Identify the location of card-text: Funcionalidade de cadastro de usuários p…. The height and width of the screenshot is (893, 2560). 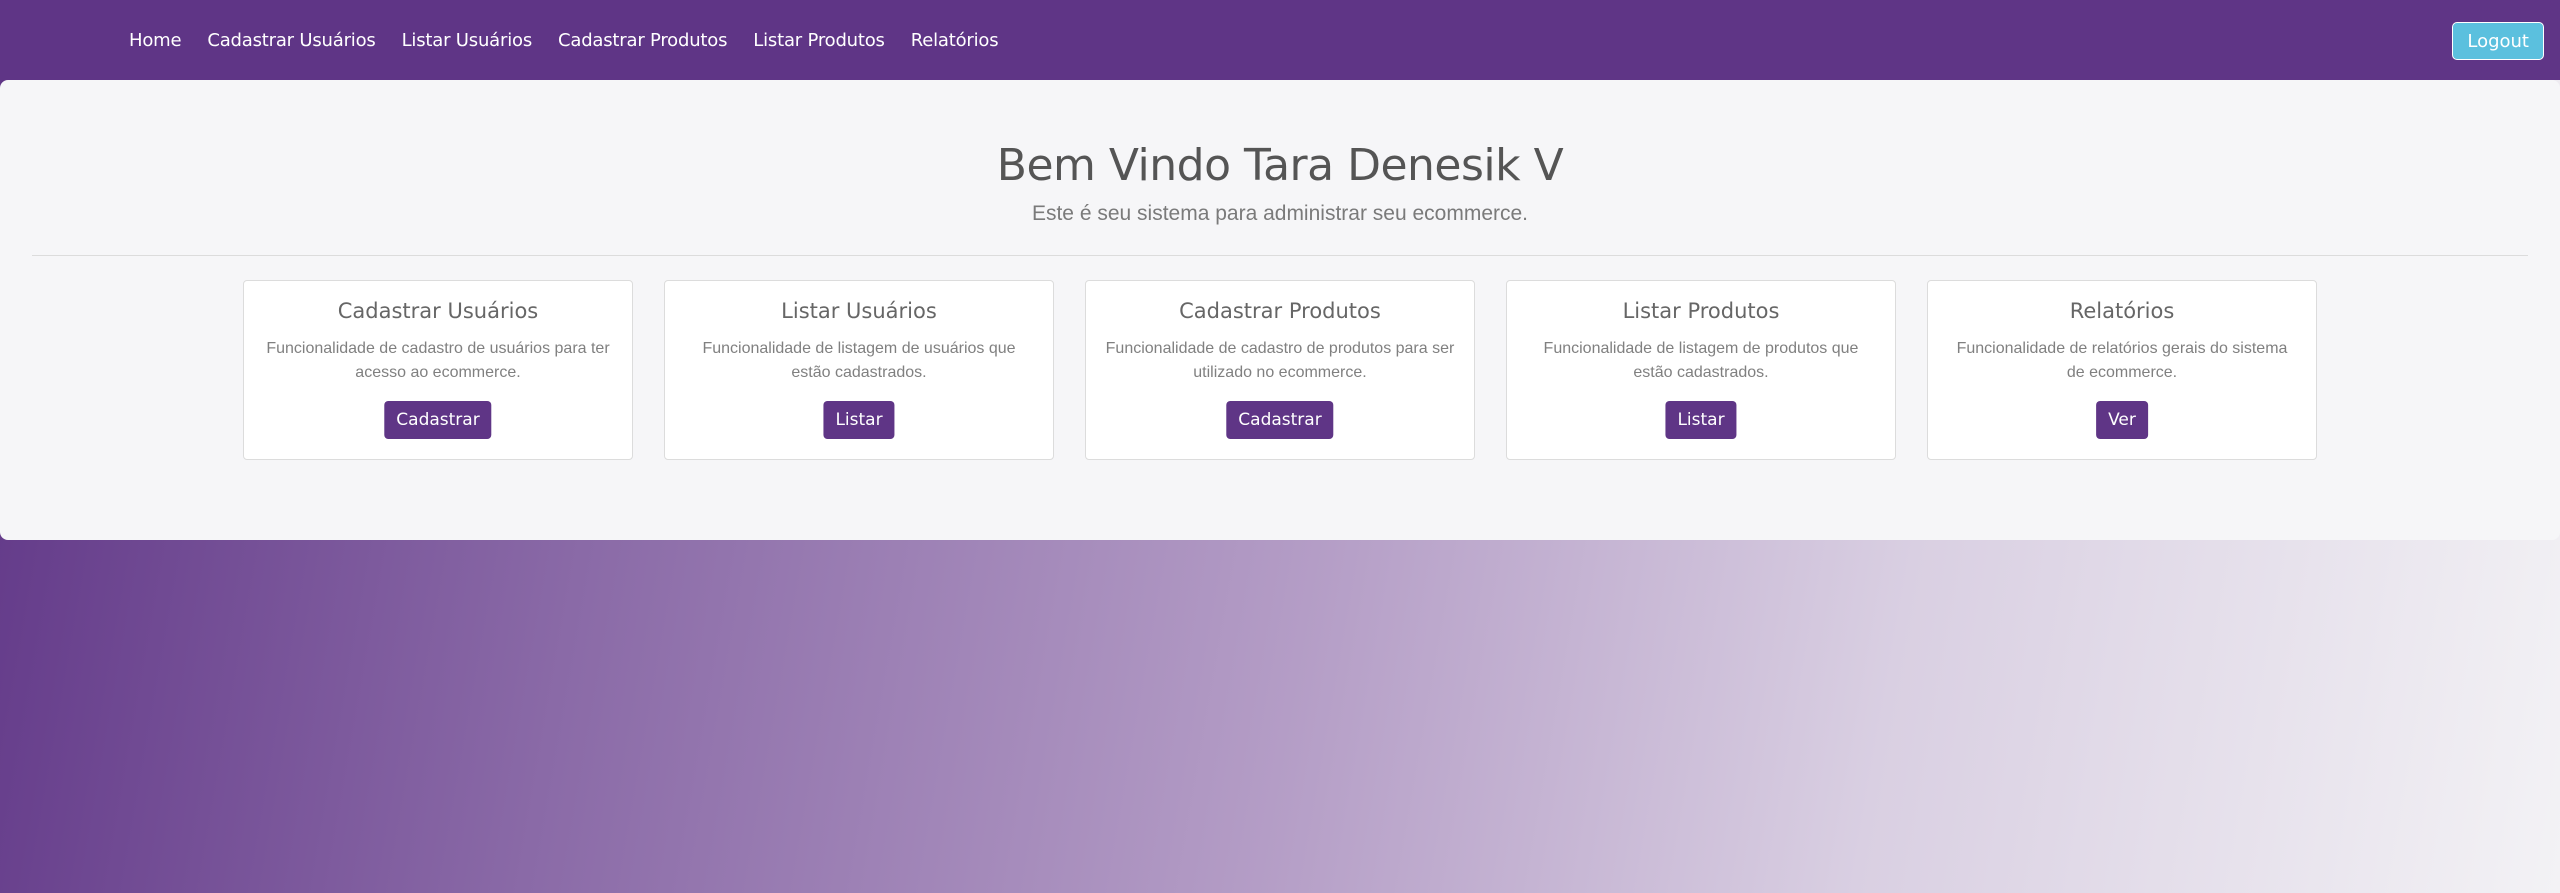
(438, 360).